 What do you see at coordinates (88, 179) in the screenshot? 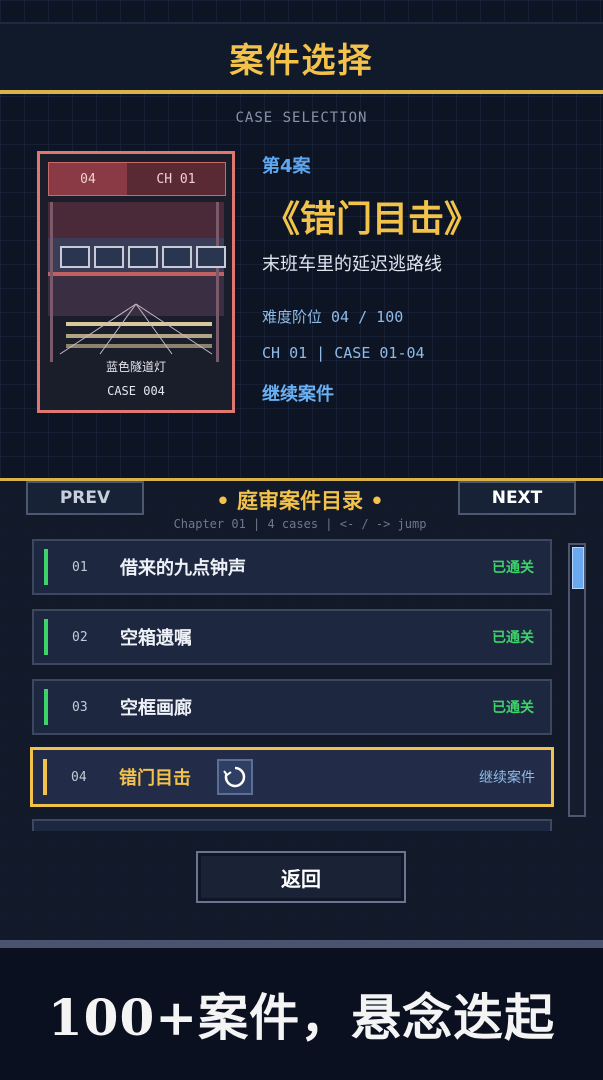
I see `cover-tab-number: 04` at bounding box center [88, 179].